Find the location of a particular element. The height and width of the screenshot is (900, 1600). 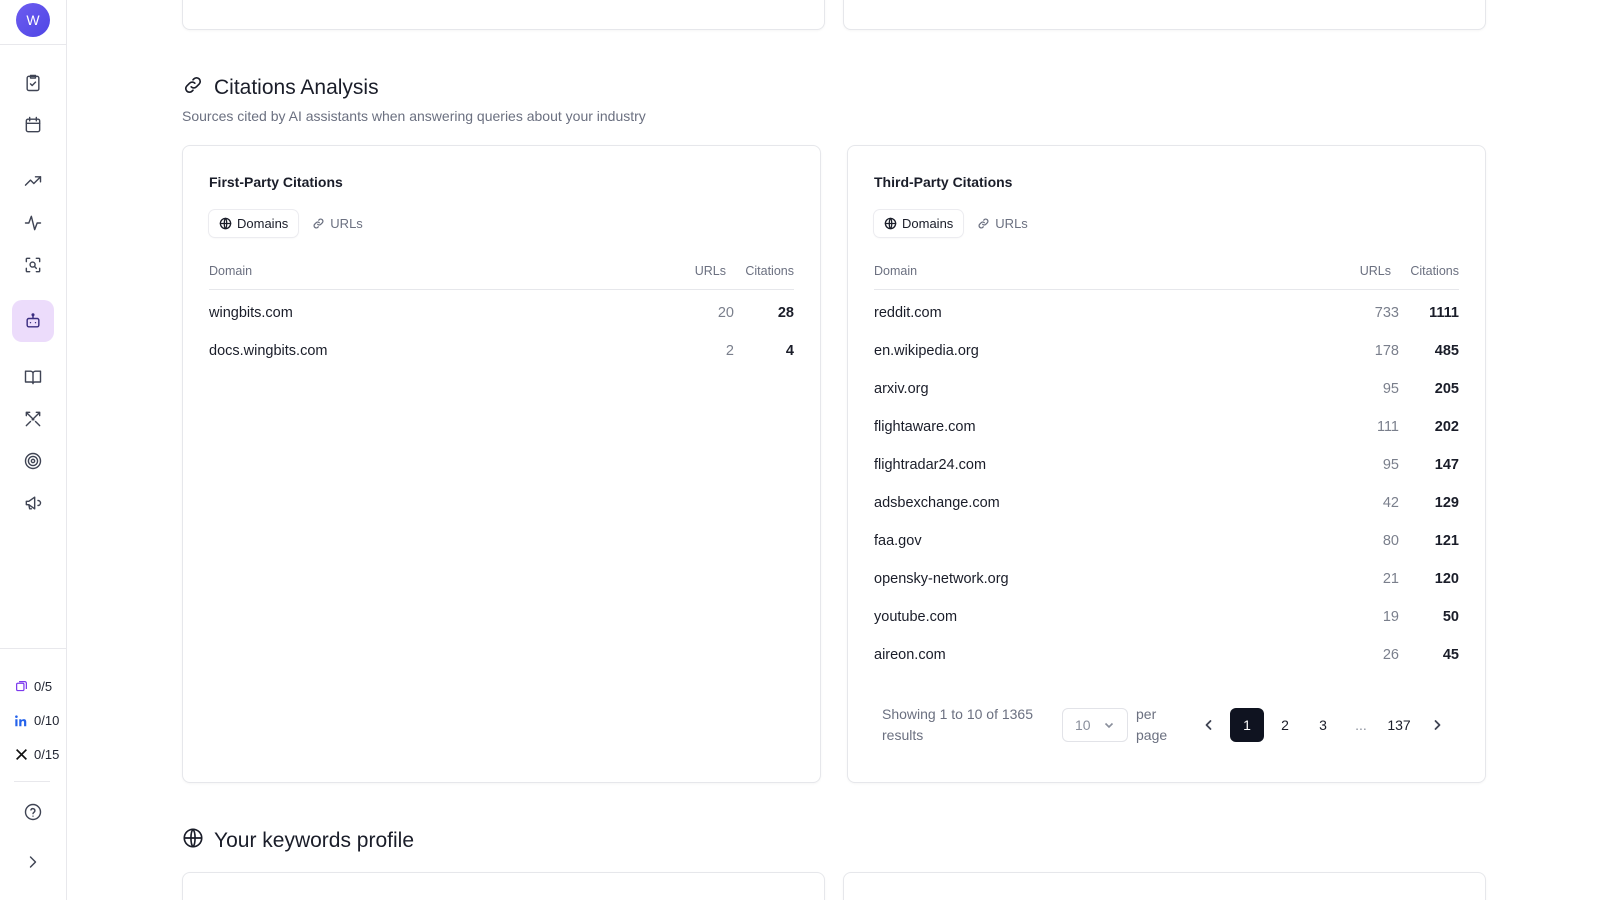

row-urls: 80 is located at coordinates (1390, 541).